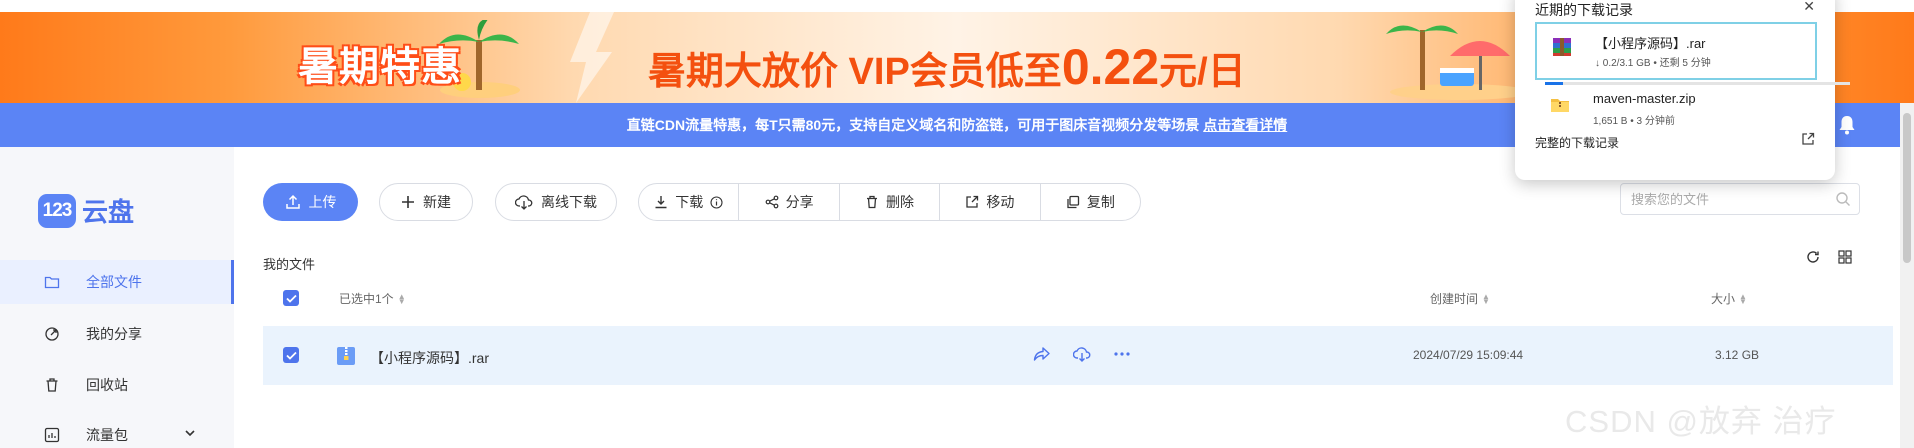  I want to click on copy-button: 复制, so click(1089, 202).